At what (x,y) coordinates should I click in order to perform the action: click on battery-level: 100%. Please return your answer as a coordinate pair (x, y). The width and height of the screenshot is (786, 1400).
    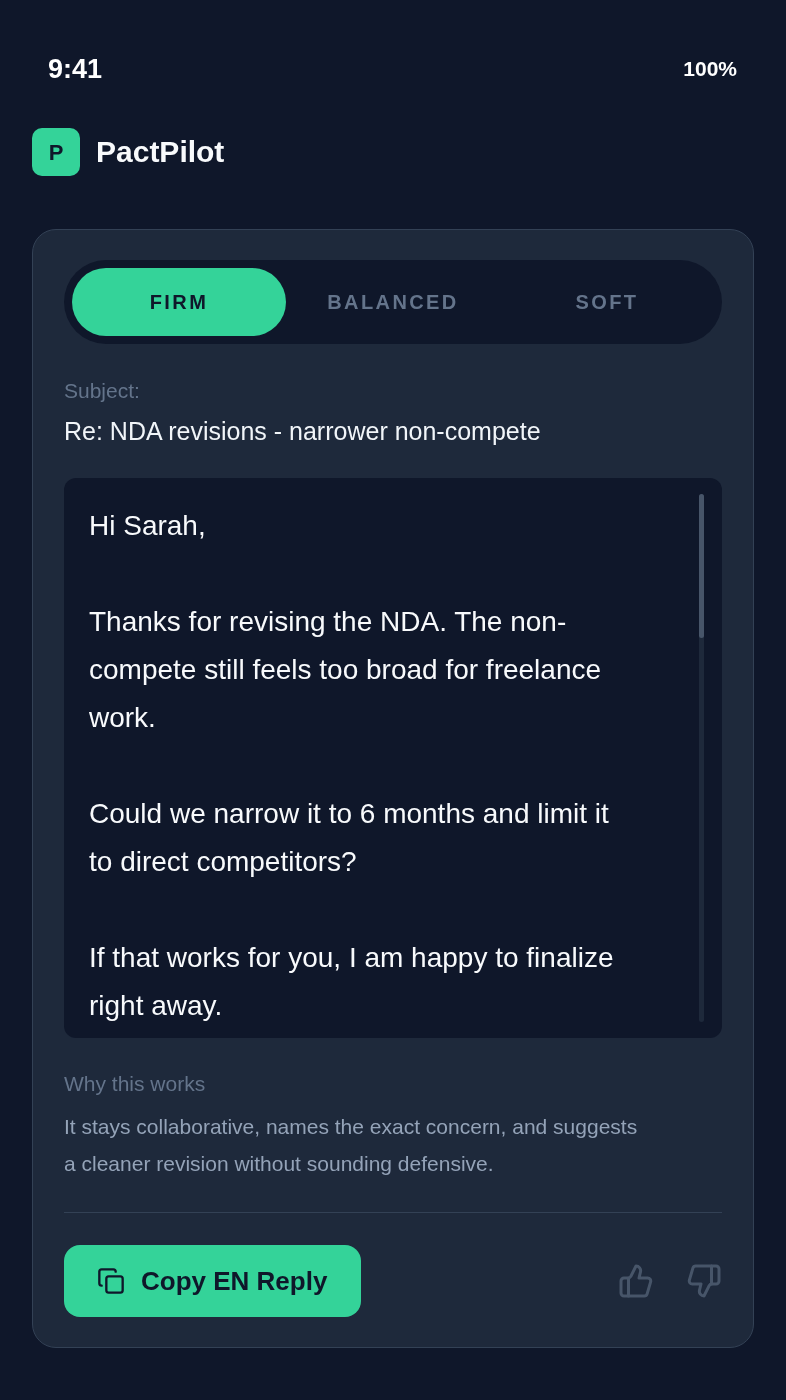
    Looking at the image, I should click on (710, 69).